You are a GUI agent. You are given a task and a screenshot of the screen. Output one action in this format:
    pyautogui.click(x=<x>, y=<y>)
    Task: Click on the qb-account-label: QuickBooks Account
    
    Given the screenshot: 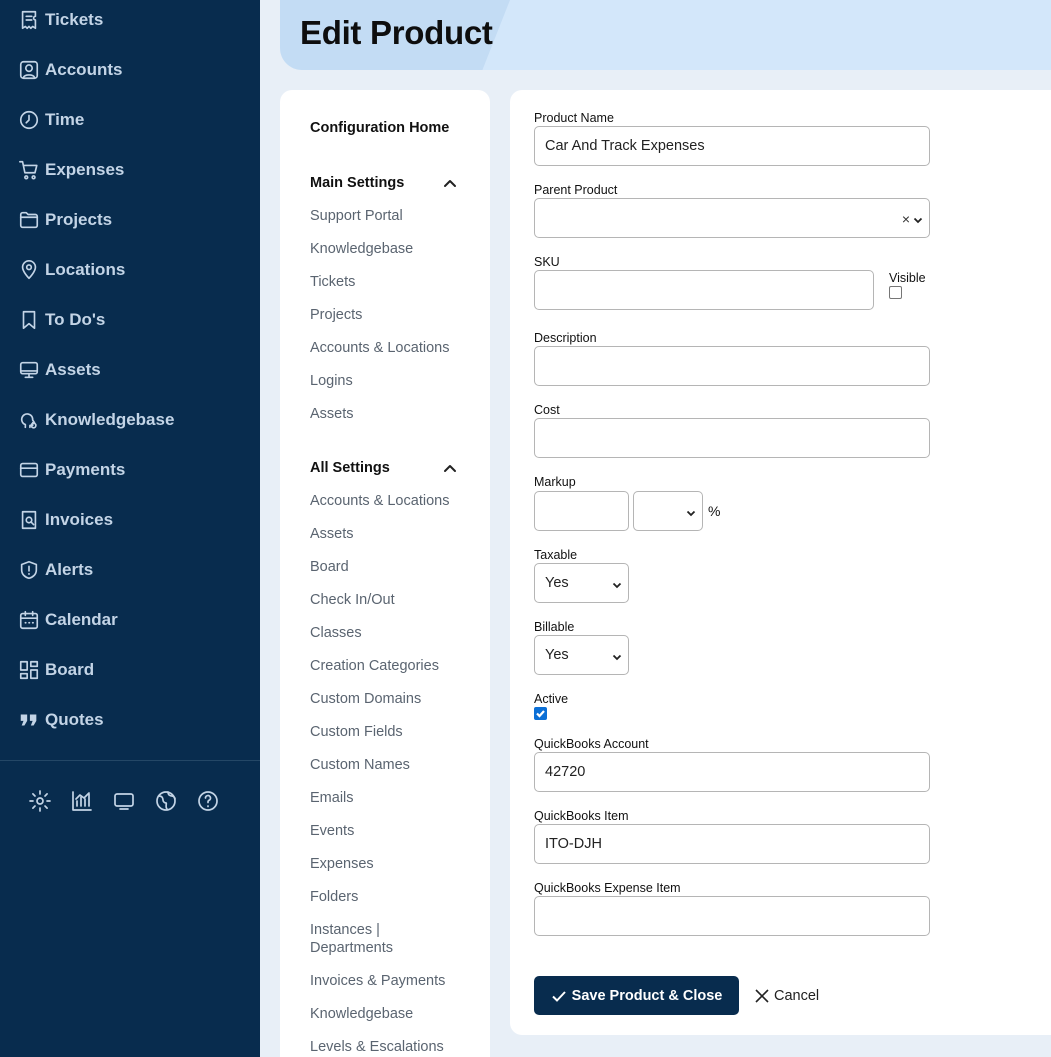 What is the action you would take?
    pyautogui.click(x=591, y=744)
    